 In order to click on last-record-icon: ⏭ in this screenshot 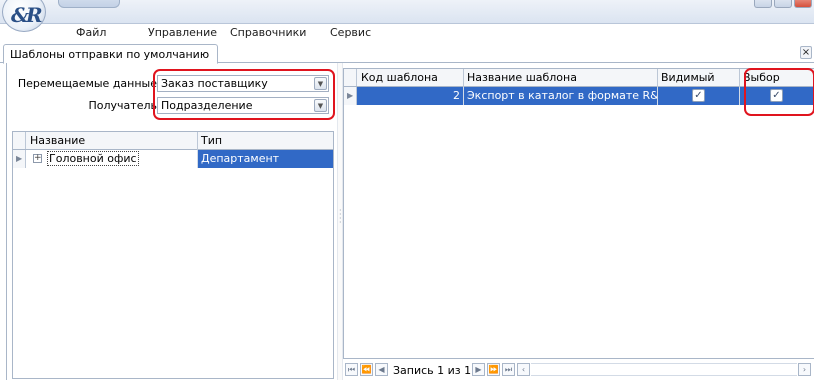, I will do `click(508, 369)`.